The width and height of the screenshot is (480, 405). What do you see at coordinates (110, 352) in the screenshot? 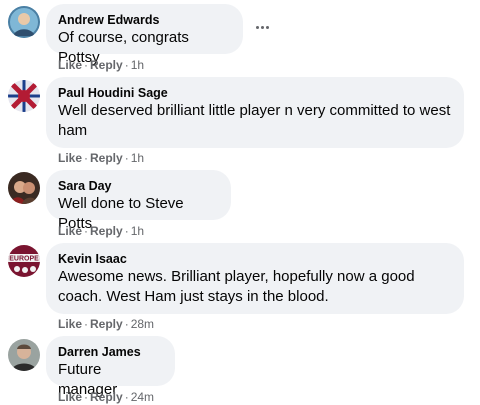
I see `comment-author: Darren James` at bounding box center [110, 352].